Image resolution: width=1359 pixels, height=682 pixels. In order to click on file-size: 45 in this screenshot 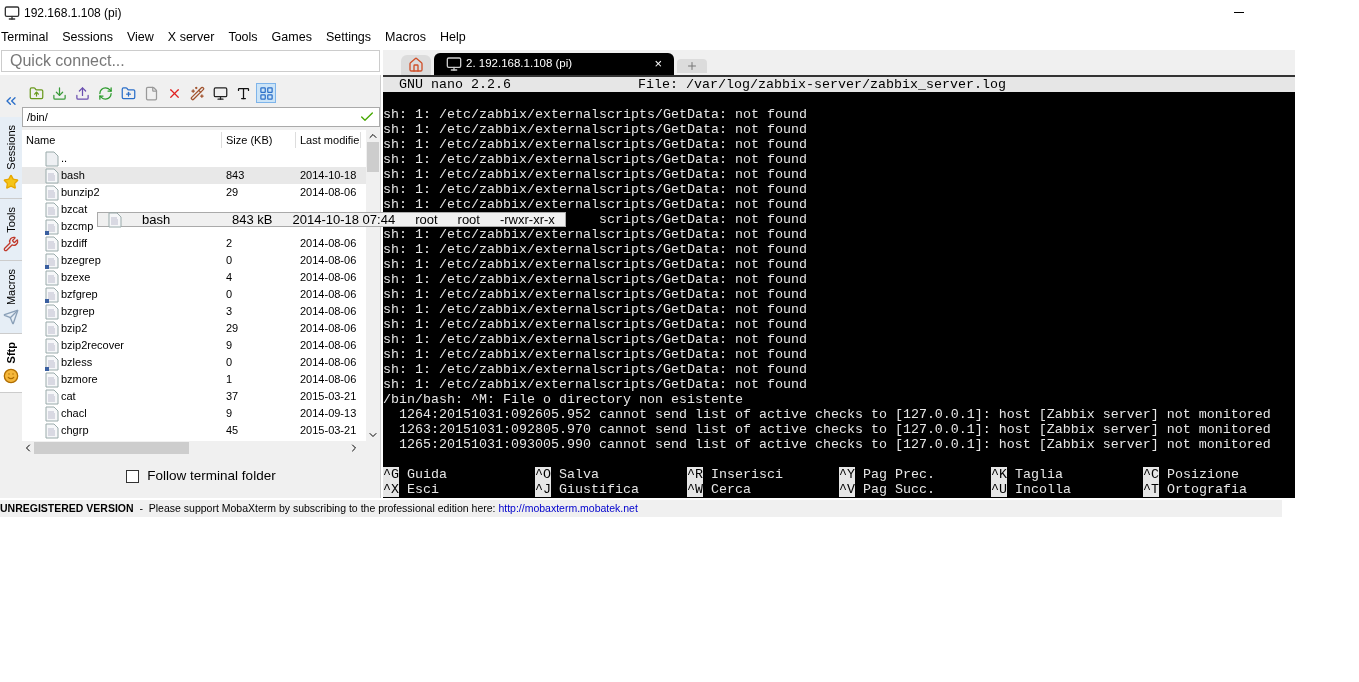, I will do `click(232, 430)`.